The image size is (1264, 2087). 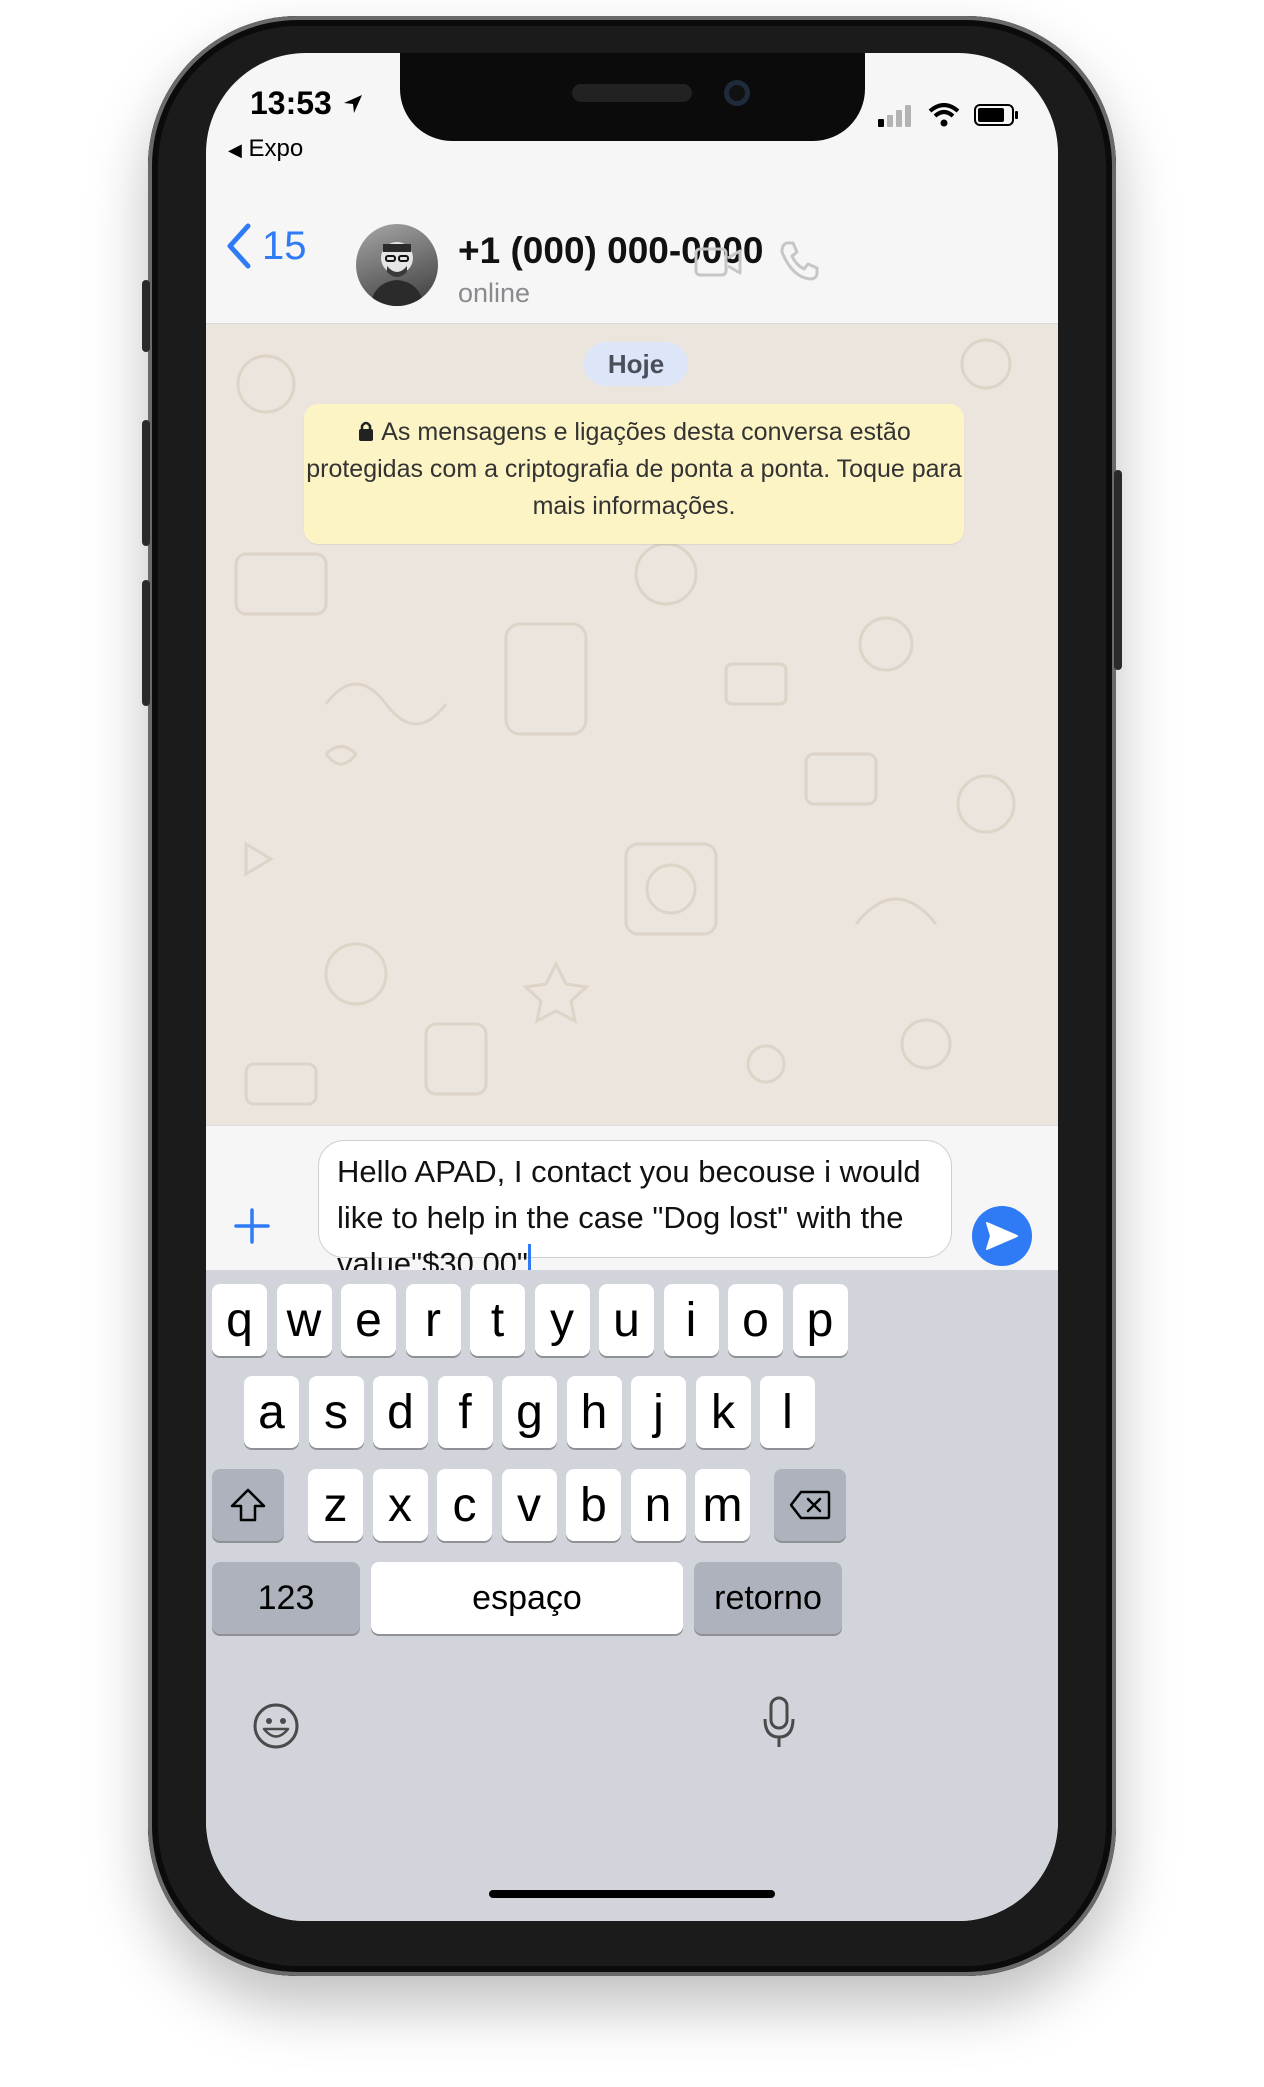 I want to click on contact-status: online, so click(x=494, y=293).